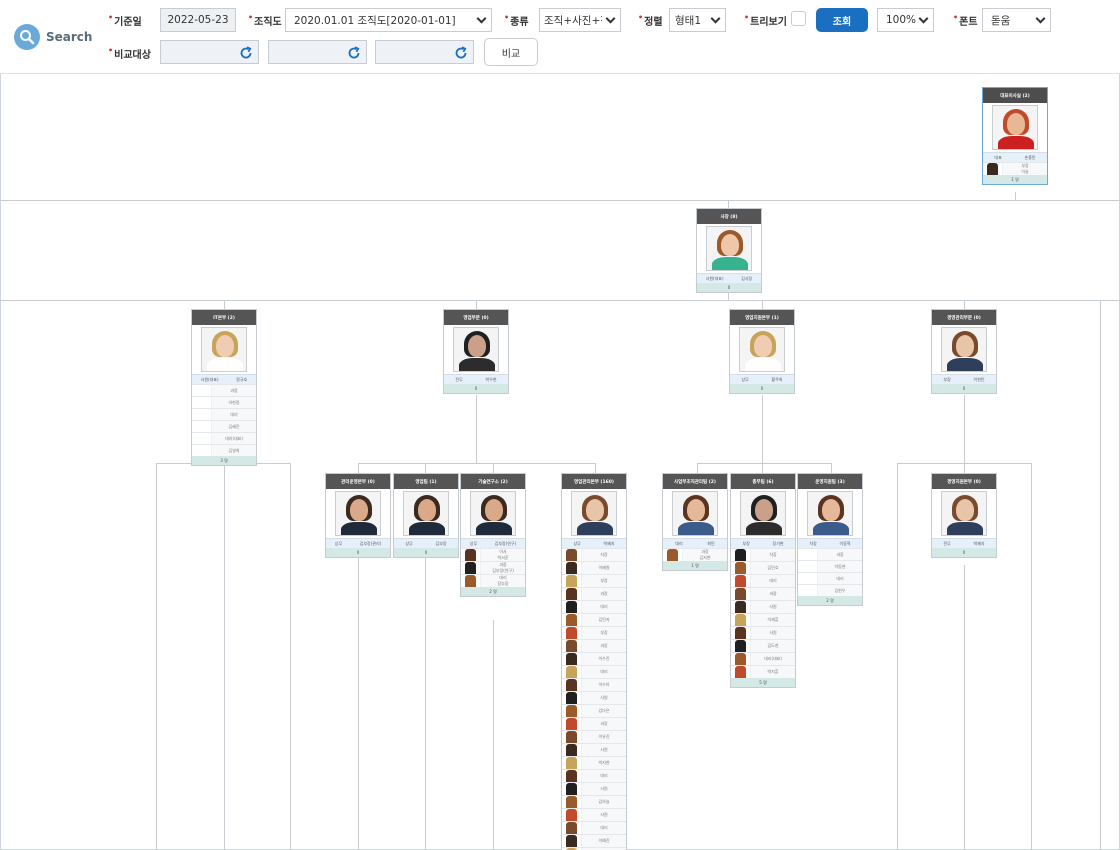  I want to click on member-label: 김도현, so click(773, 646).